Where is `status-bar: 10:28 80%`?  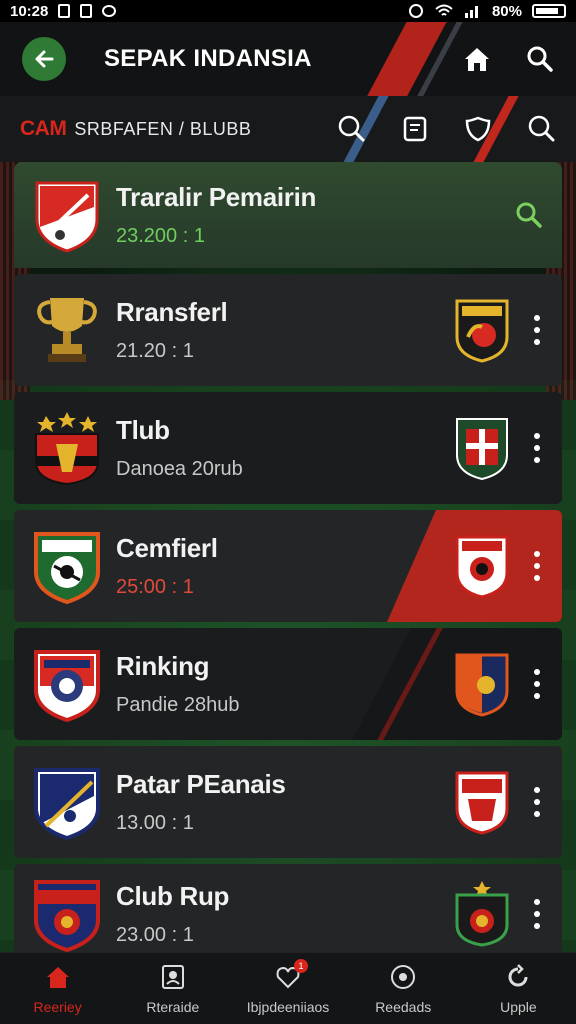
status-bar: 10:28 80% is located at coordinates (288, 11).